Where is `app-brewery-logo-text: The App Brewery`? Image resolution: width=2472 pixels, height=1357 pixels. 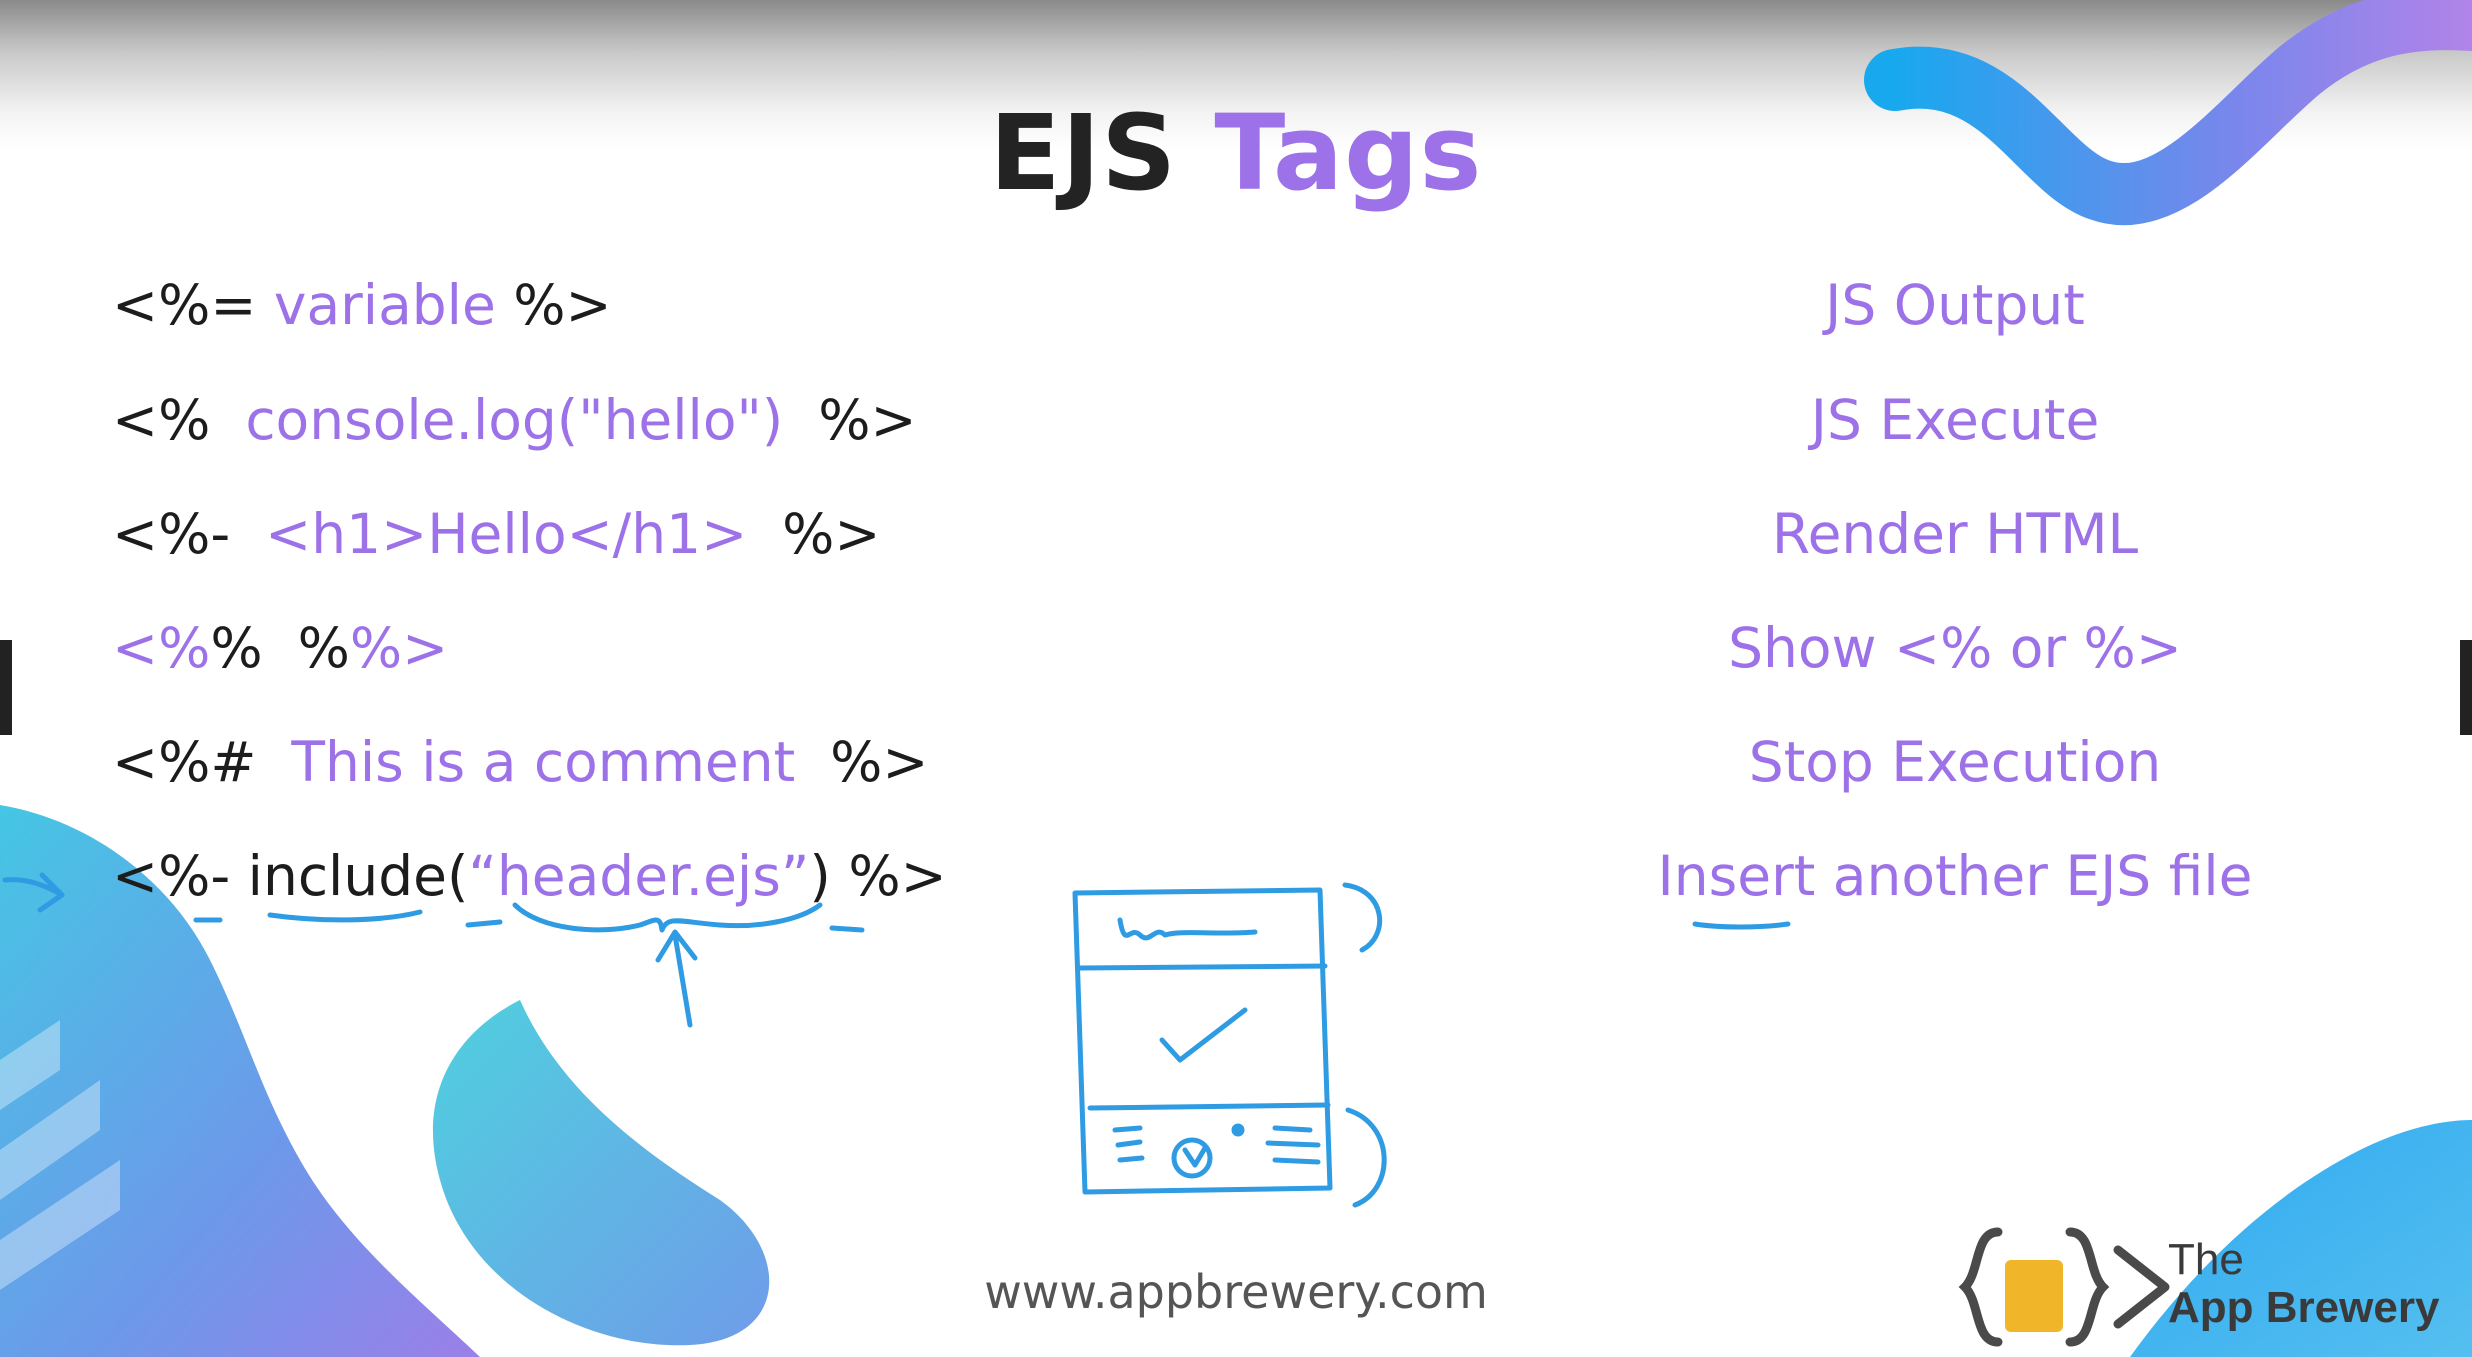 app-brewery-logo-text: The App Brewery is located at coordinates (2303, 1284).